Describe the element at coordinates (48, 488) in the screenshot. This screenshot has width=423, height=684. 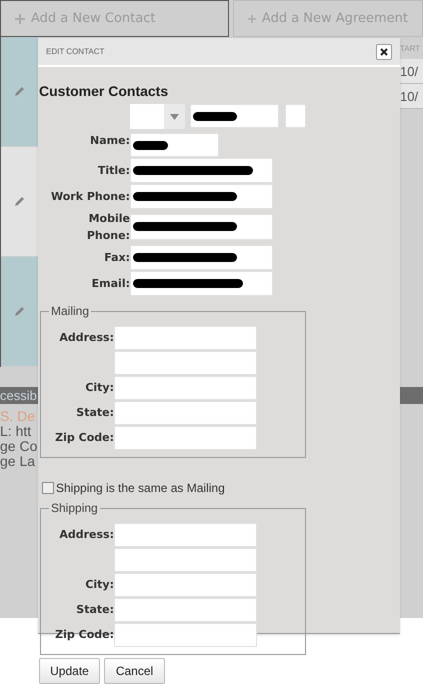
I see `checkbox` at that location.